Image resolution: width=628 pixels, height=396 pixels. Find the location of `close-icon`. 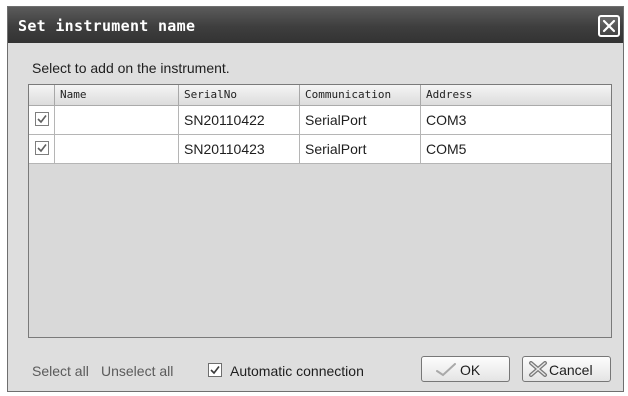

close-icon is located at coordinates (609, 26).